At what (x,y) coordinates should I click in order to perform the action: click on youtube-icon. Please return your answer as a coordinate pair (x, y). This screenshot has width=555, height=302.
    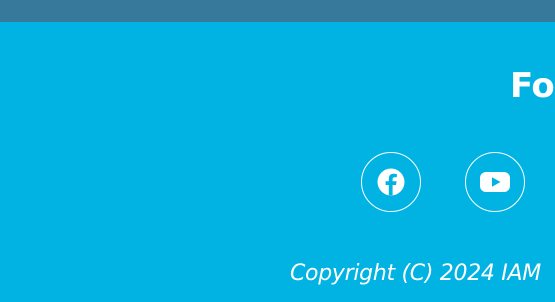
    Looking at the image, I should click on (495, 182).